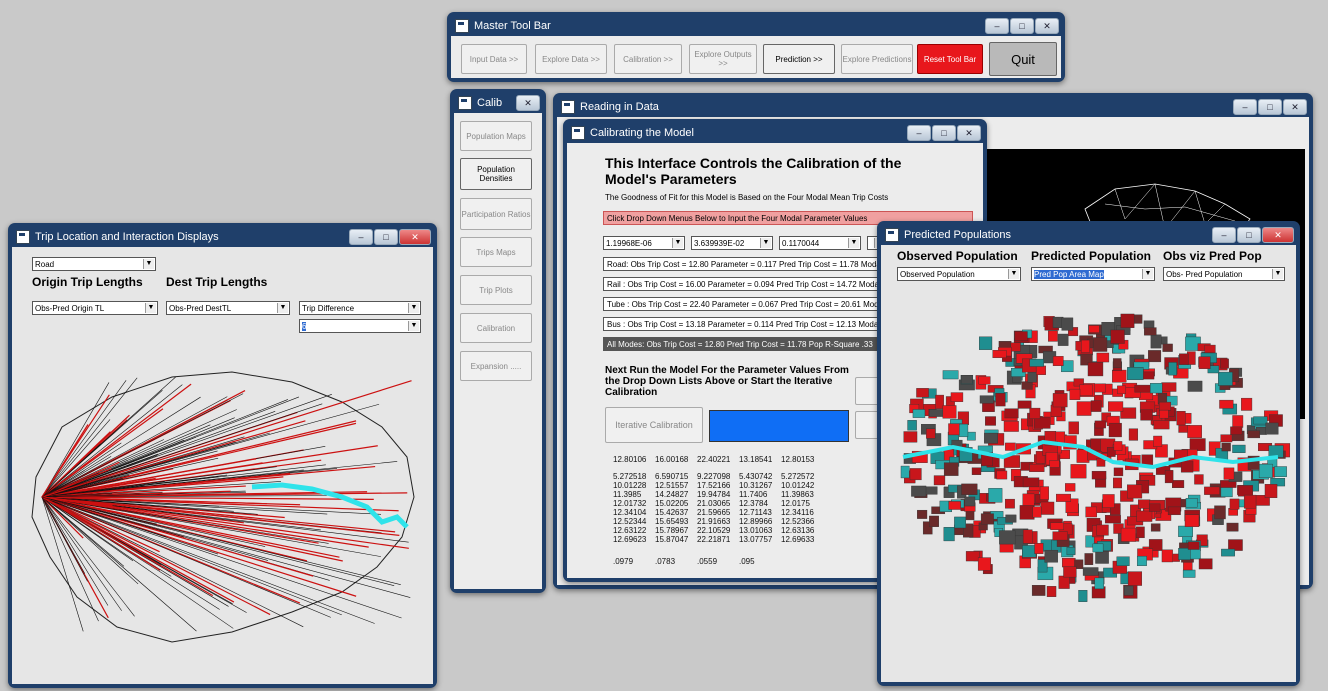  I want to click on population-maps-button: Population Maps, so click(496, 136).